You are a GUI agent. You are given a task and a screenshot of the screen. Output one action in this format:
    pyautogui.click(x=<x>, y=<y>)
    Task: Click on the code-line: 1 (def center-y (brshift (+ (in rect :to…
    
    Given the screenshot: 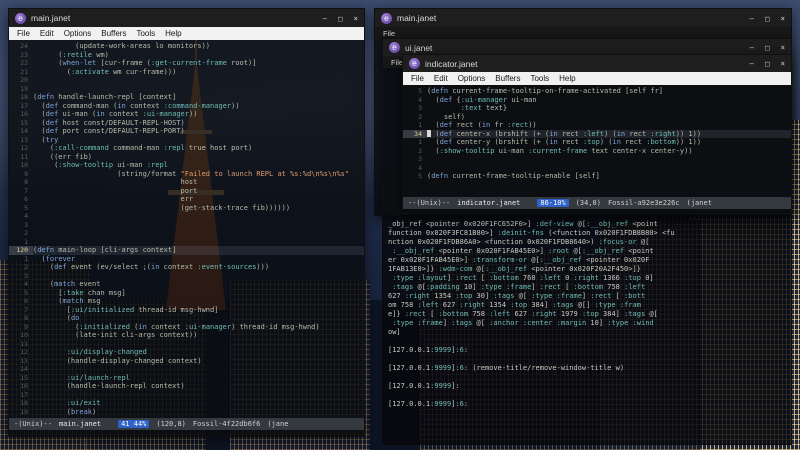 What is the action you would take?
    pyautogui.click(x=597, y=142)
    